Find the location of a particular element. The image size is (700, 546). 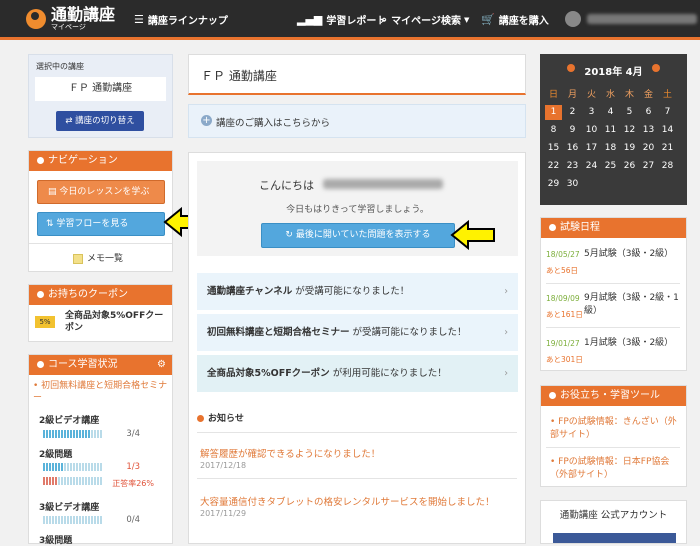

course-status-header: コース学習状況 ⚙ is located at coordinates (100, 365).